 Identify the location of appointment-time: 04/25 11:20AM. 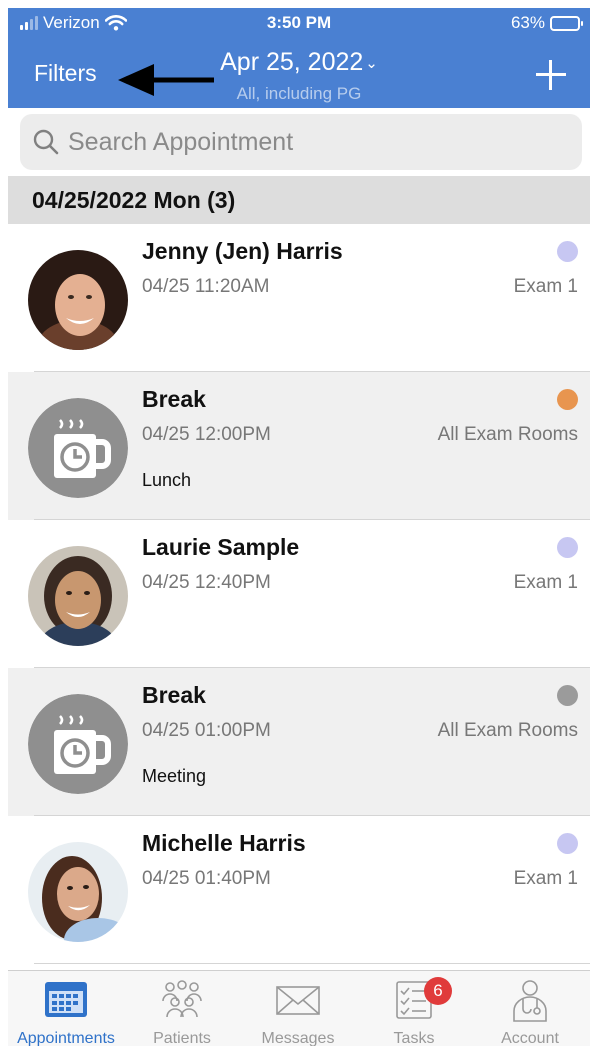
(206, 286).